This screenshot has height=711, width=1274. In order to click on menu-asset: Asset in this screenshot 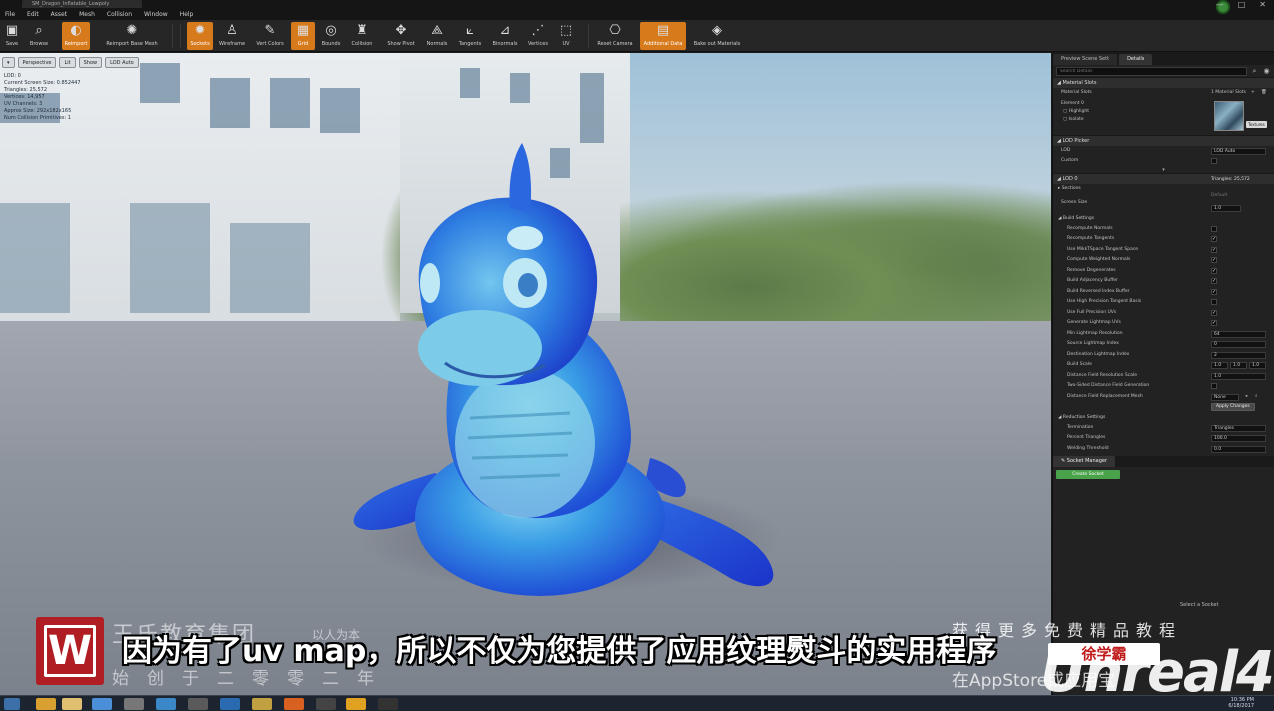, I will do `click(59, 14)`.